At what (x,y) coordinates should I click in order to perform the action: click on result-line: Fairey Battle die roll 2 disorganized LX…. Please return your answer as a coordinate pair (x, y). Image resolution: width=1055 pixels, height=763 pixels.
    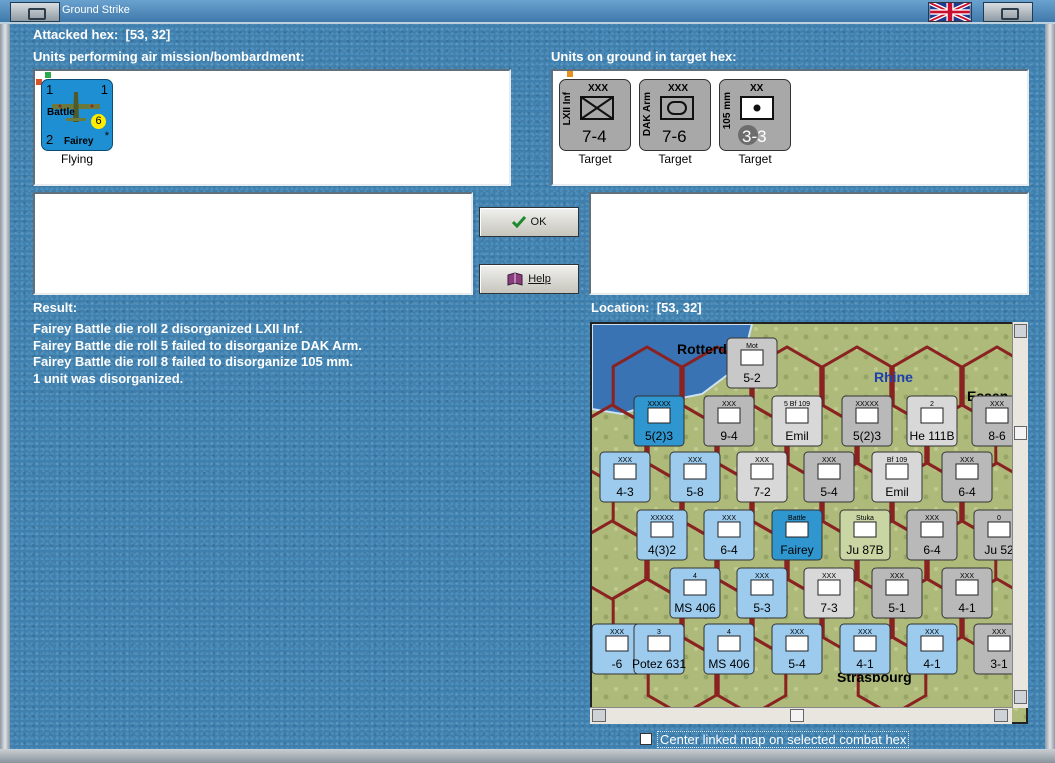
    Looking at the image, I should click on (168, 328).